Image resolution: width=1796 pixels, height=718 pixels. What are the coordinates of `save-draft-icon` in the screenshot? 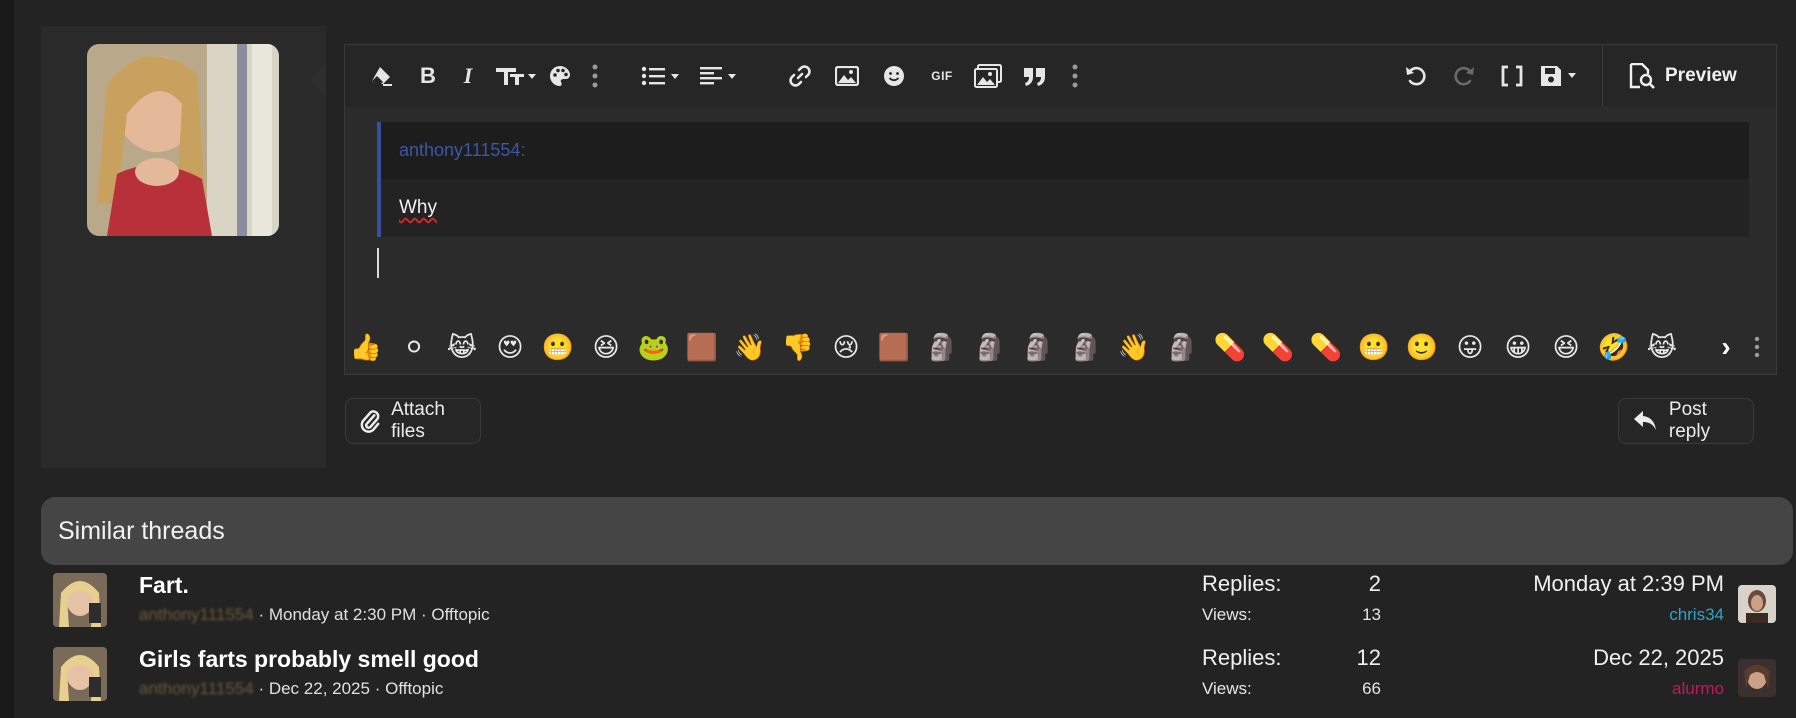 It's located at (1561, 76).